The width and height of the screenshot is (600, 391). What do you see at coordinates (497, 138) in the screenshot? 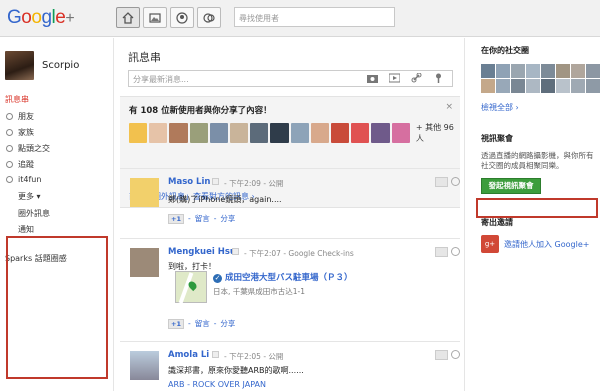
I see `hangout-title: 視訊聚會` at bounding box center [497, 138].